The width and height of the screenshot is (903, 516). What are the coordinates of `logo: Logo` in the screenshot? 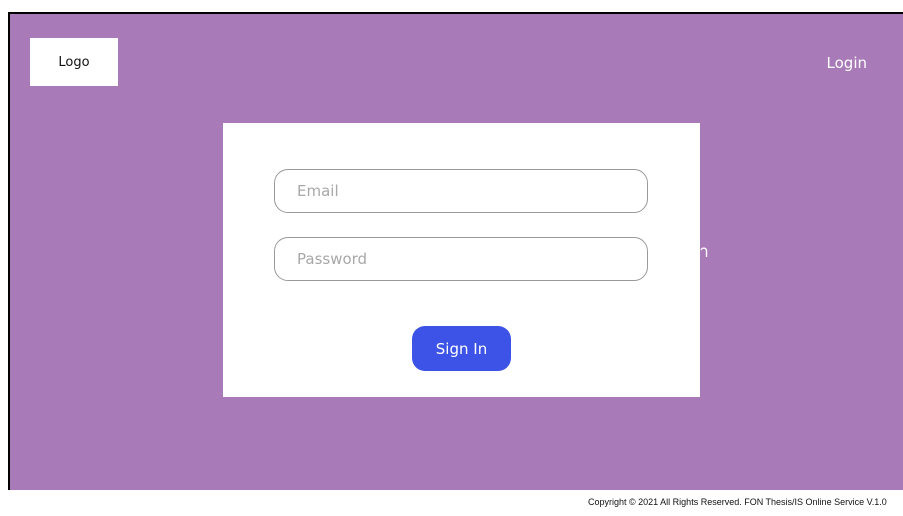 It's located at (74, 62).